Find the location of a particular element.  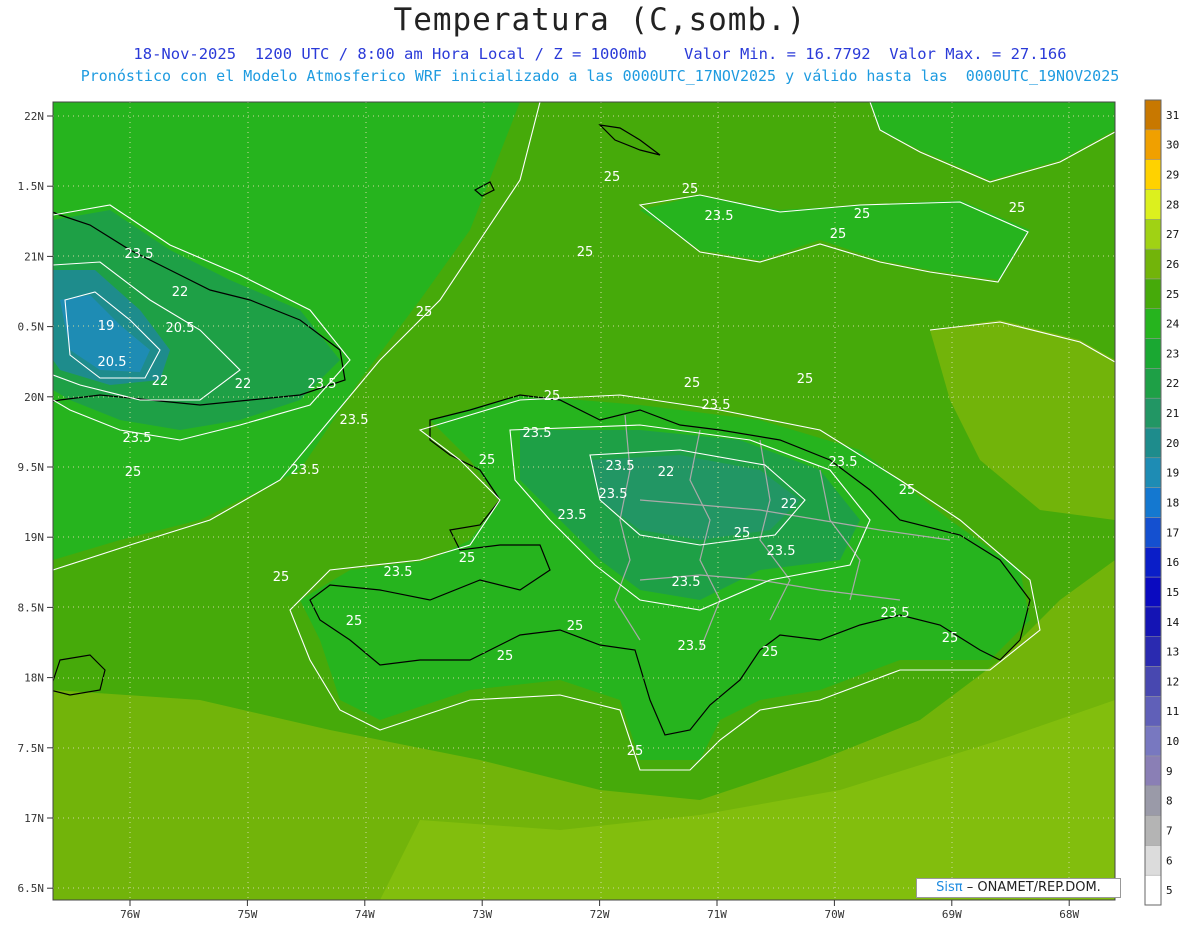

colorbar-label: 14 is located at coordinates (1173, 622).